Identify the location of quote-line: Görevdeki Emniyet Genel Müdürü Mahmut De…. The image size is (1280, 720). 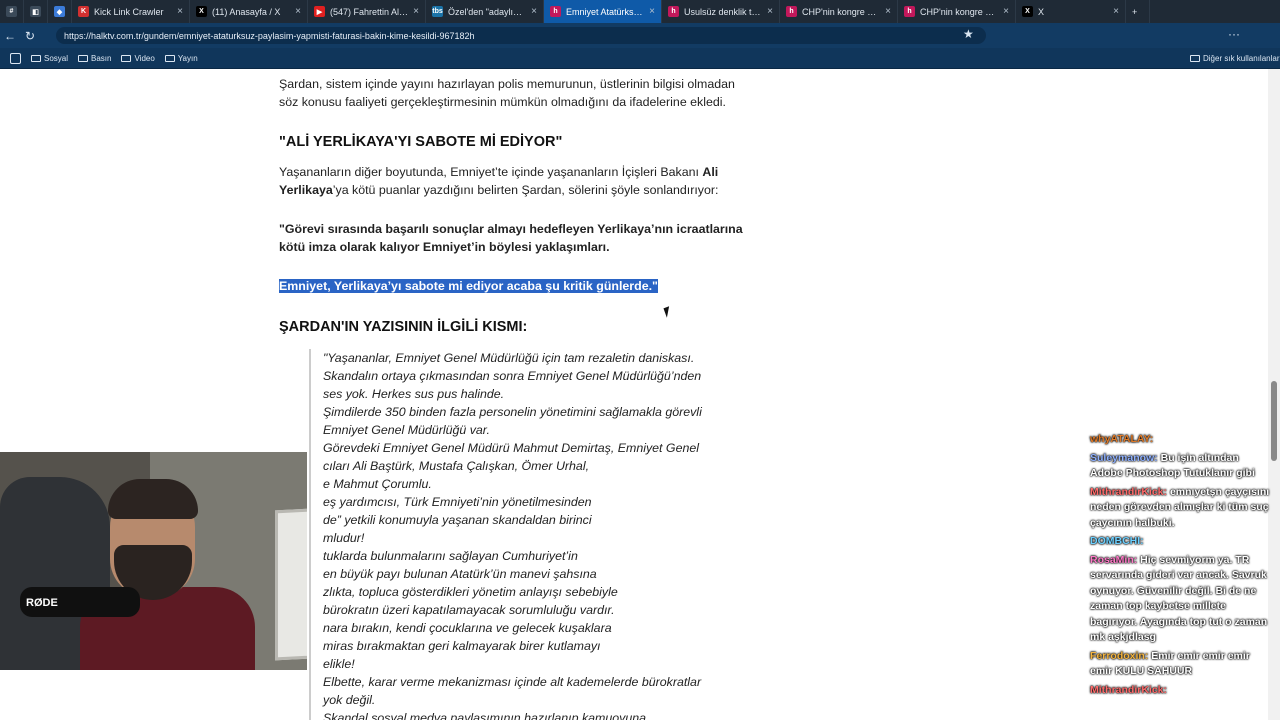
(511, 448).